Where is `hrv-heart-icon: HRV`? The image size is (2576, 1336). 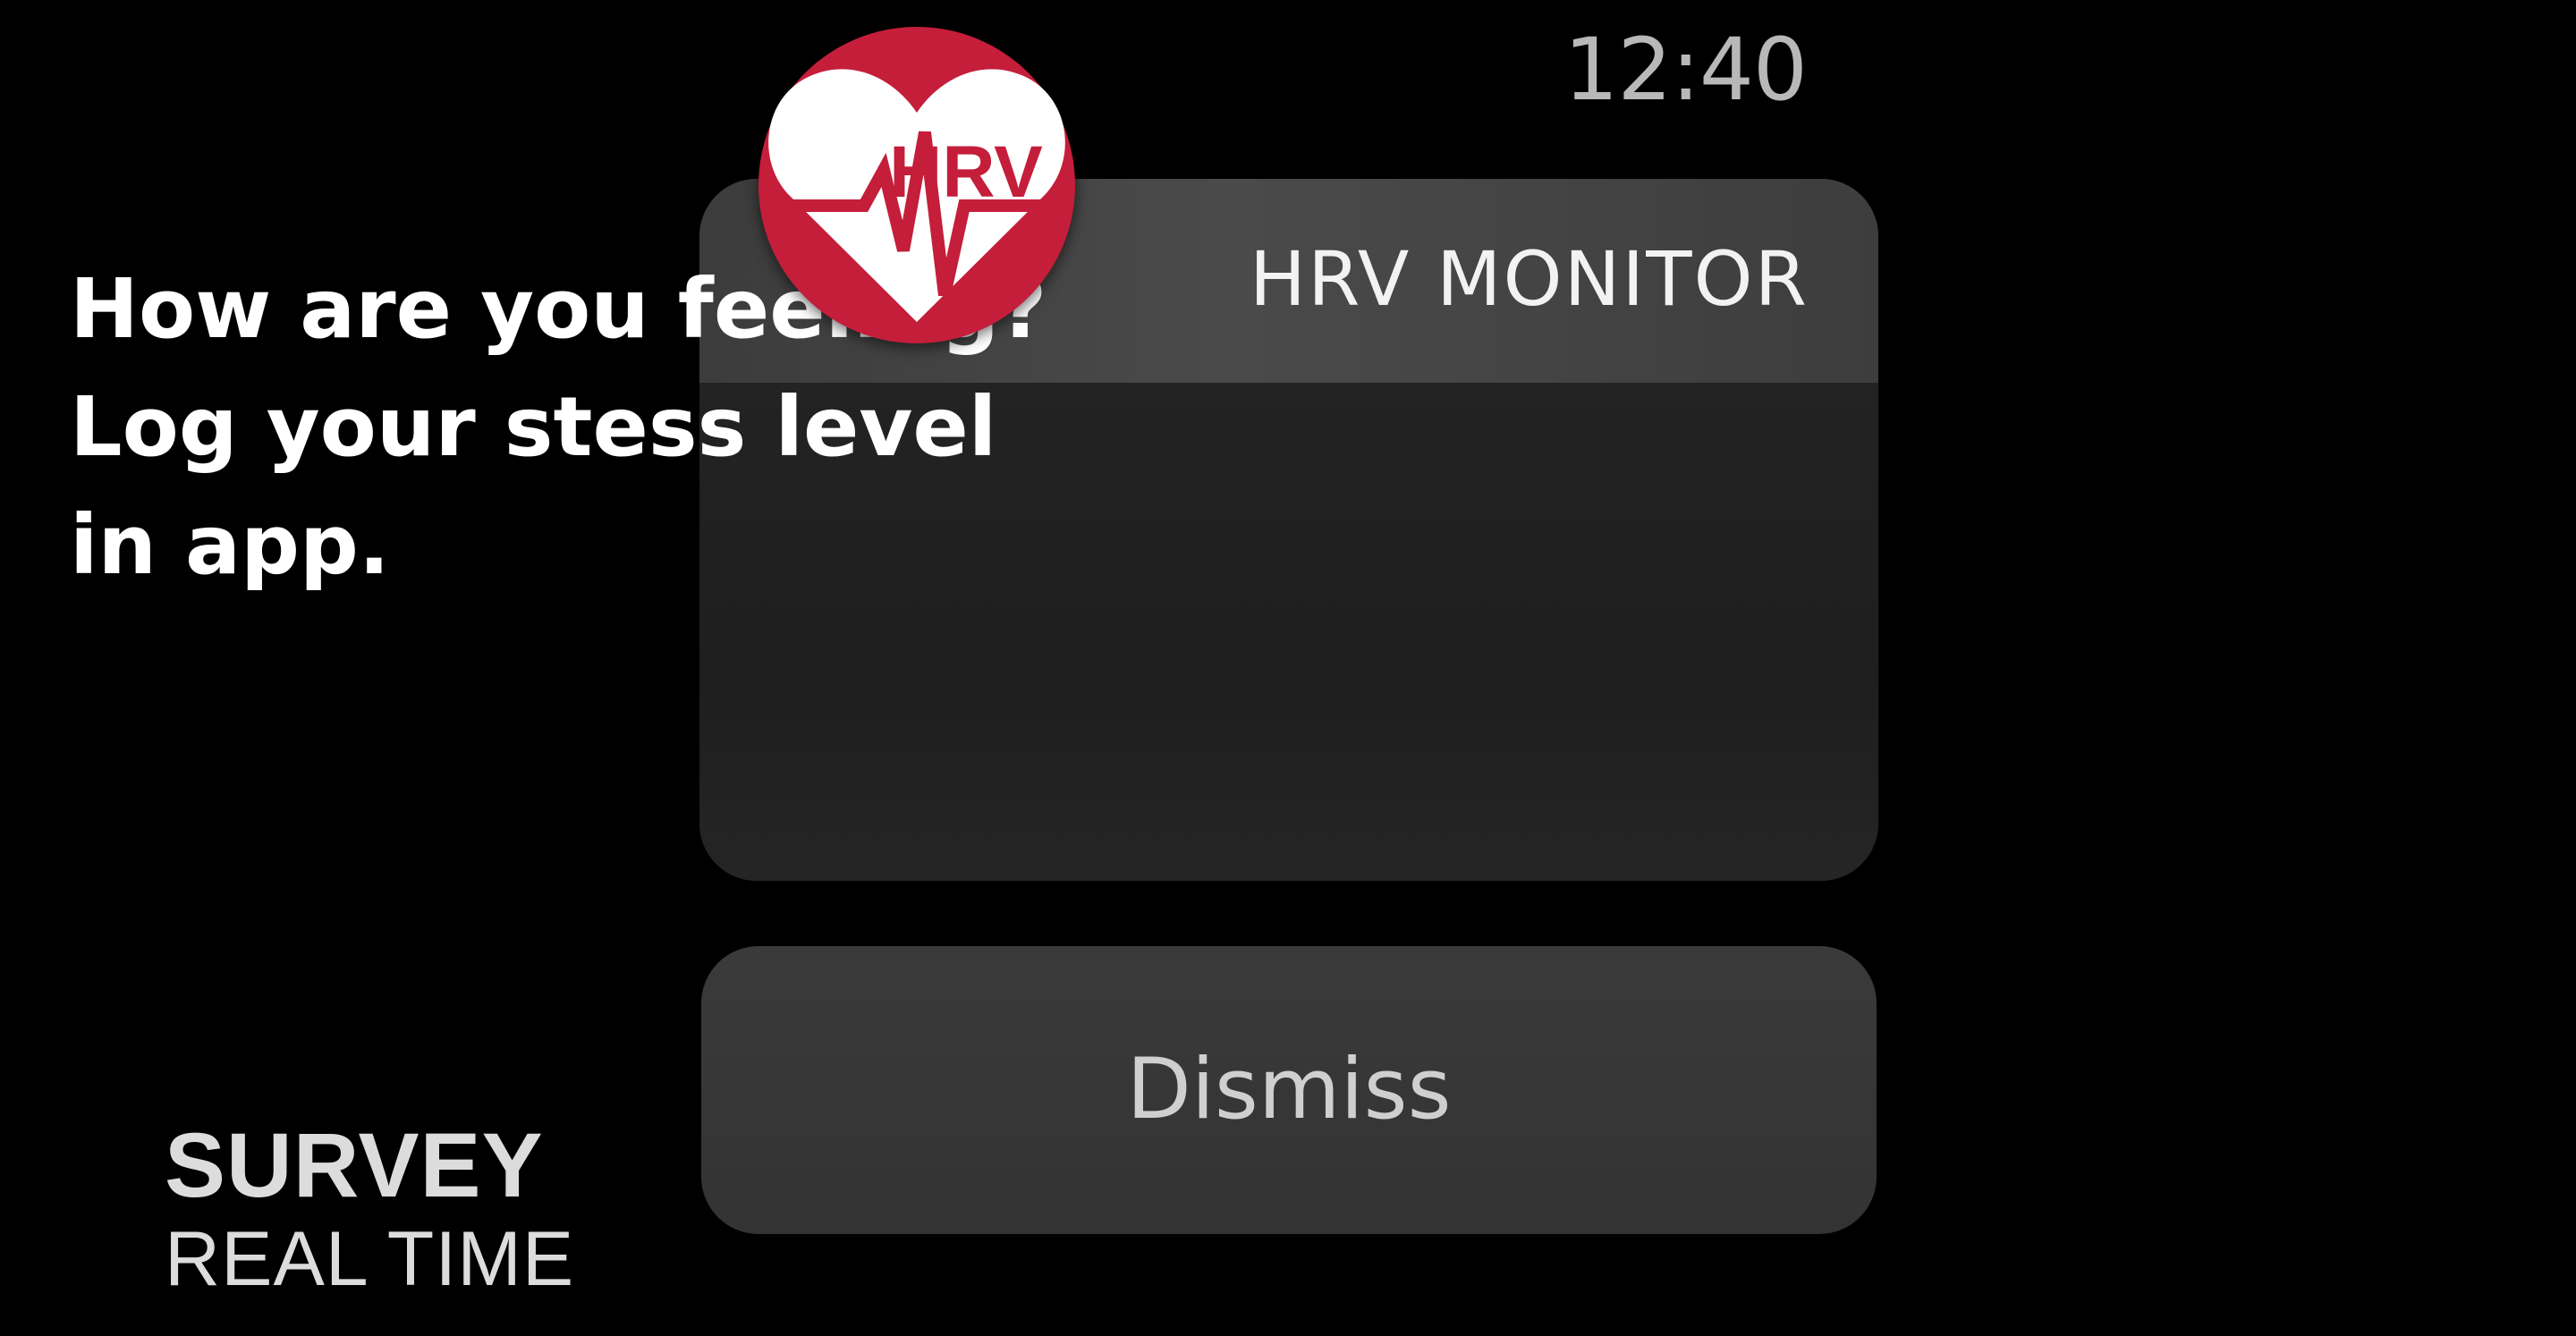
hrv-heart-icon: HRV is located at coordinates (916, 185).